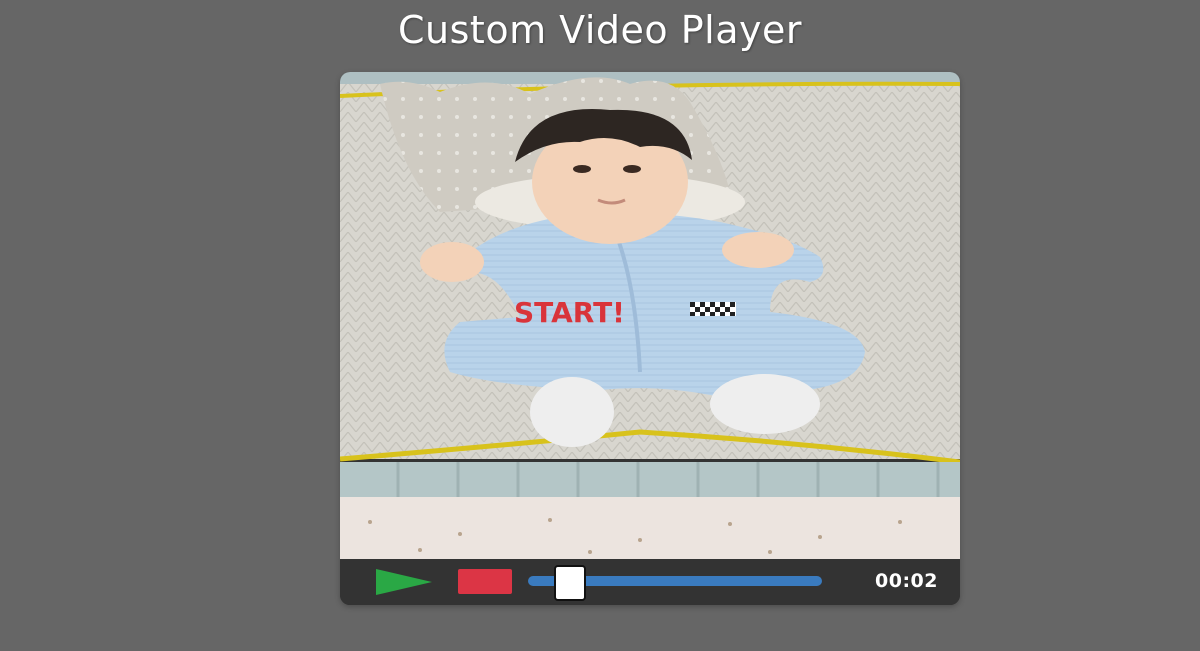  Describe the element at coordinates (570, 583) in the screenshot. I see `progress-handle` at that location.